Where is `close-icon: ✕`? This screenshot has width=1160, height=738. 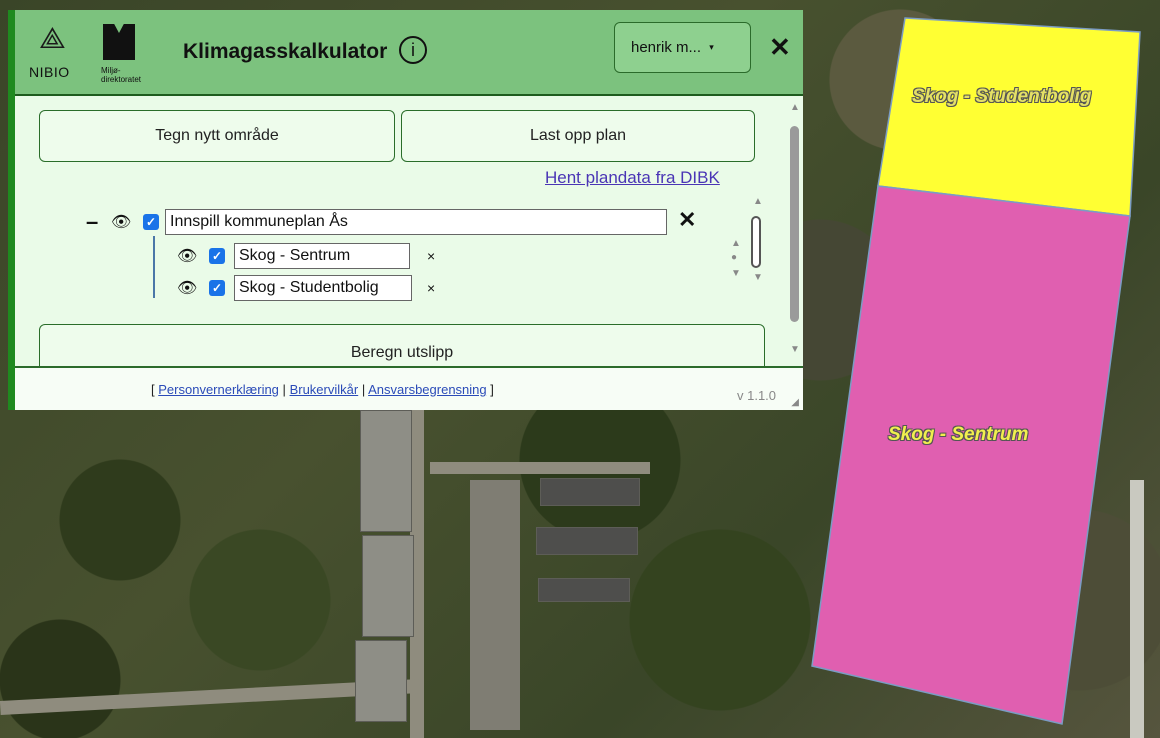
close-icon: ✕ is located at coordinates (780, 47).